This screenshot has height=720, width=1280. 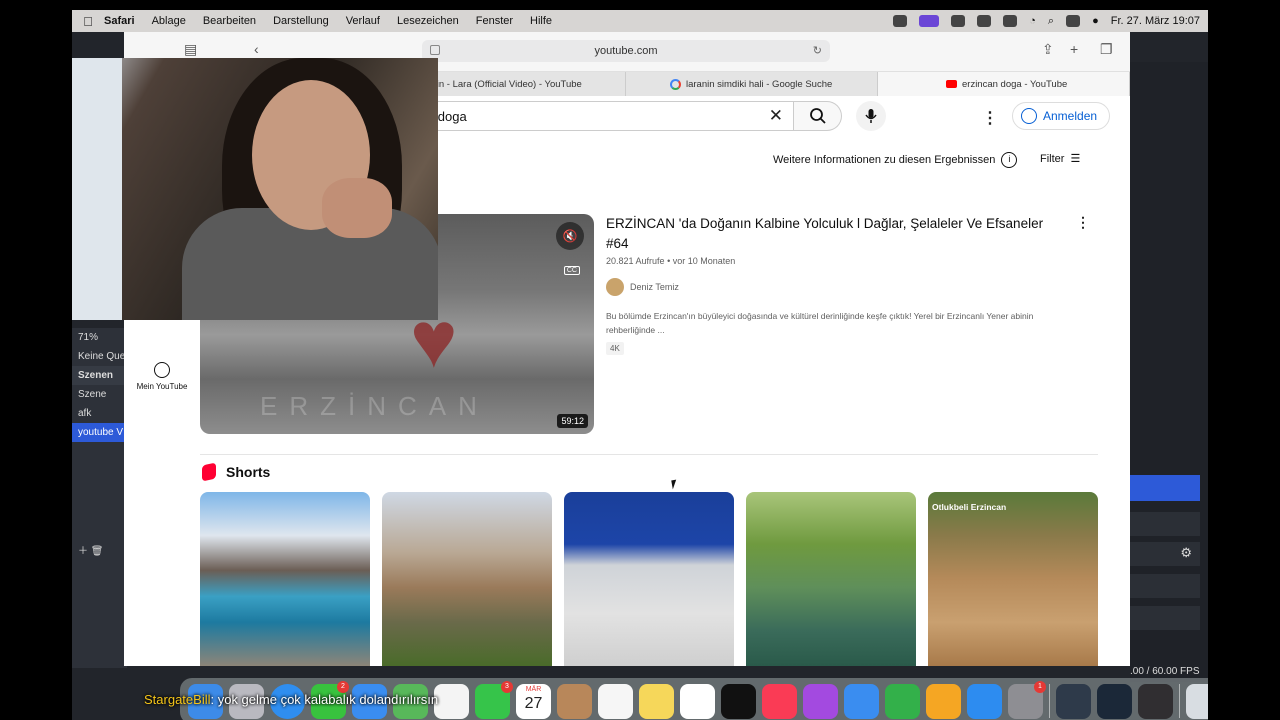 I want to click on menu-item-hilfe: Hilfe, so click(x=541, y=21).